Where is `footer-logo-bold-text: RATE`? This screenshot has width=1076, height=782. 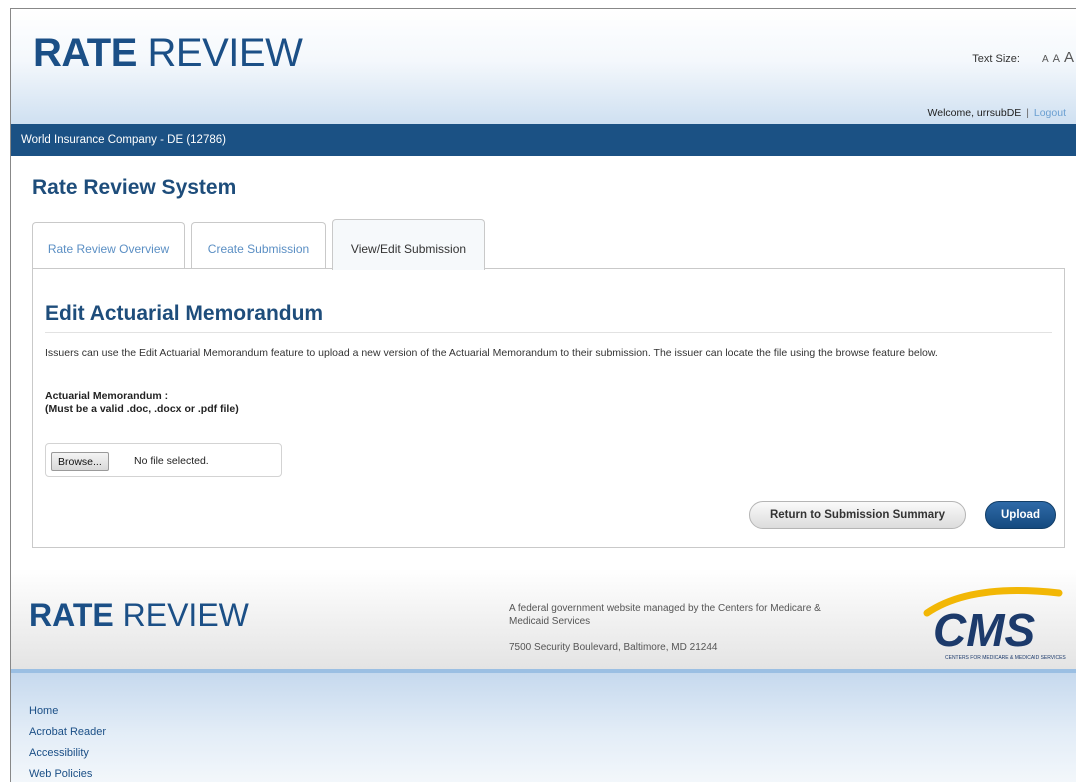 footer-logo-bold-text: RATE is located at coordinates (71, 615).